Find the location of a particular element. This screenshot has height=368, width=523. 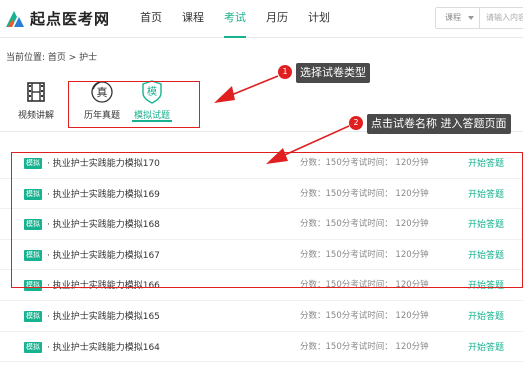

nav-exams: 考试 is located at coordinates (235, 19).